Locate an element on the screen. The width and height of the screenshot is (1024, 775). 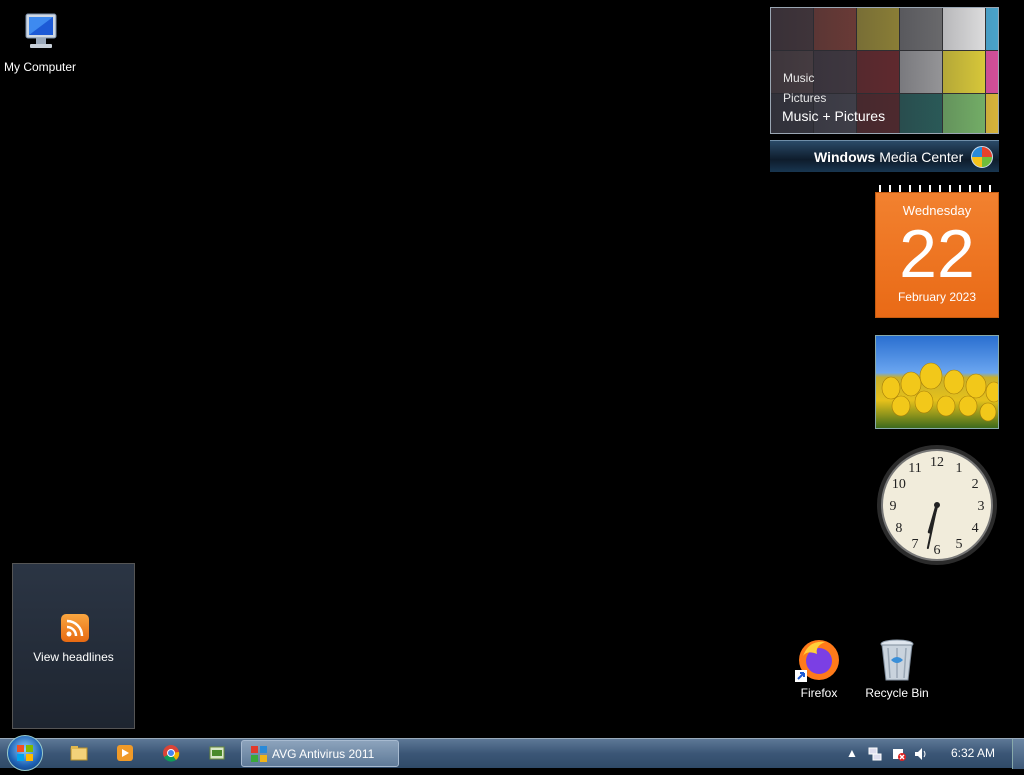
taskbar-task-avg: AVG Antivirus 2011 is located at coordinates (320, 753).